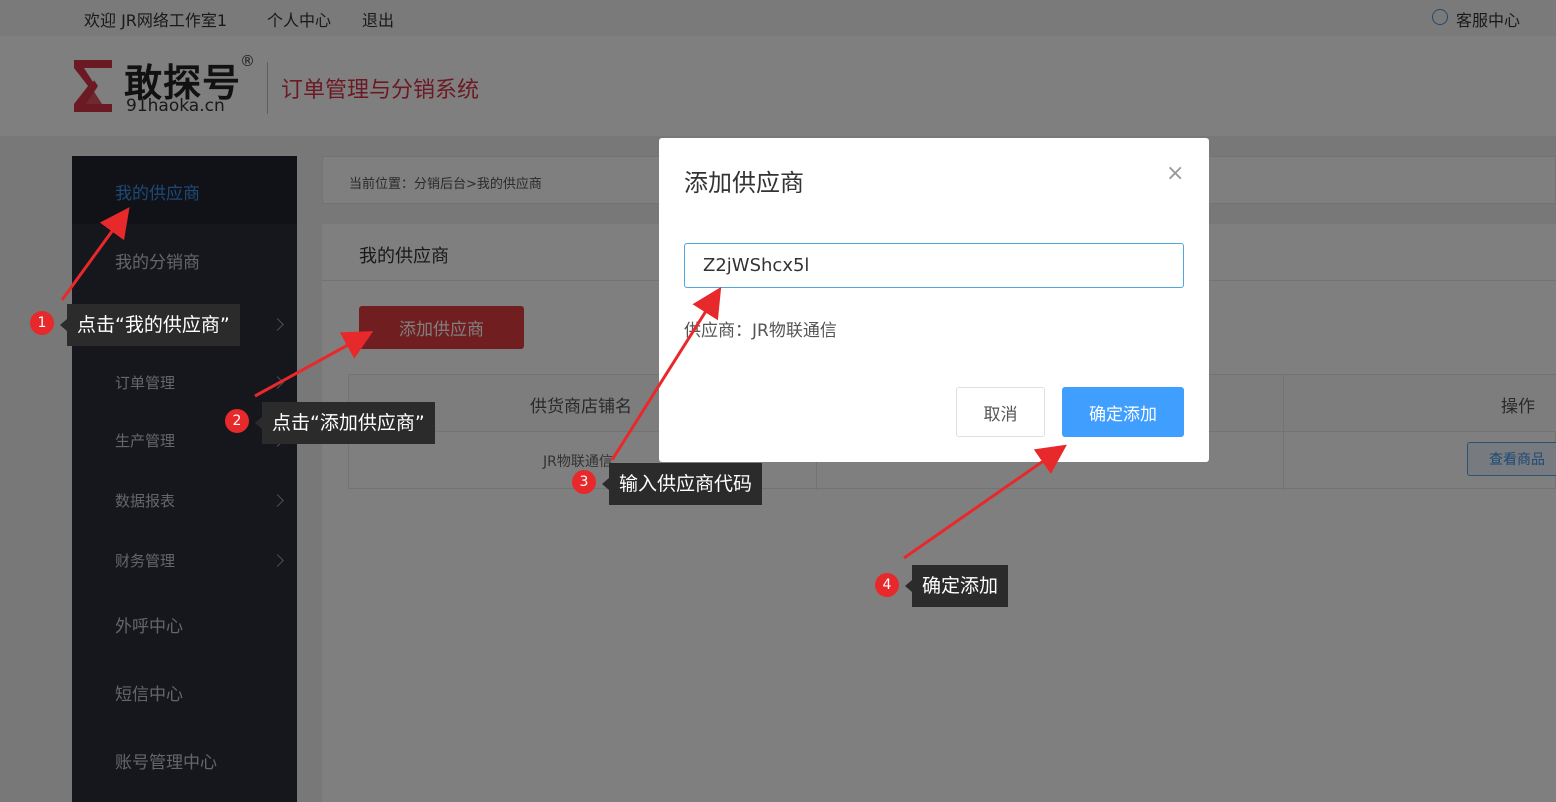  What do you see at coordinates (682, 484) in the screenshot?
I see `annotation-callout: 输入供应商代码` at bounding box center [682, 484].